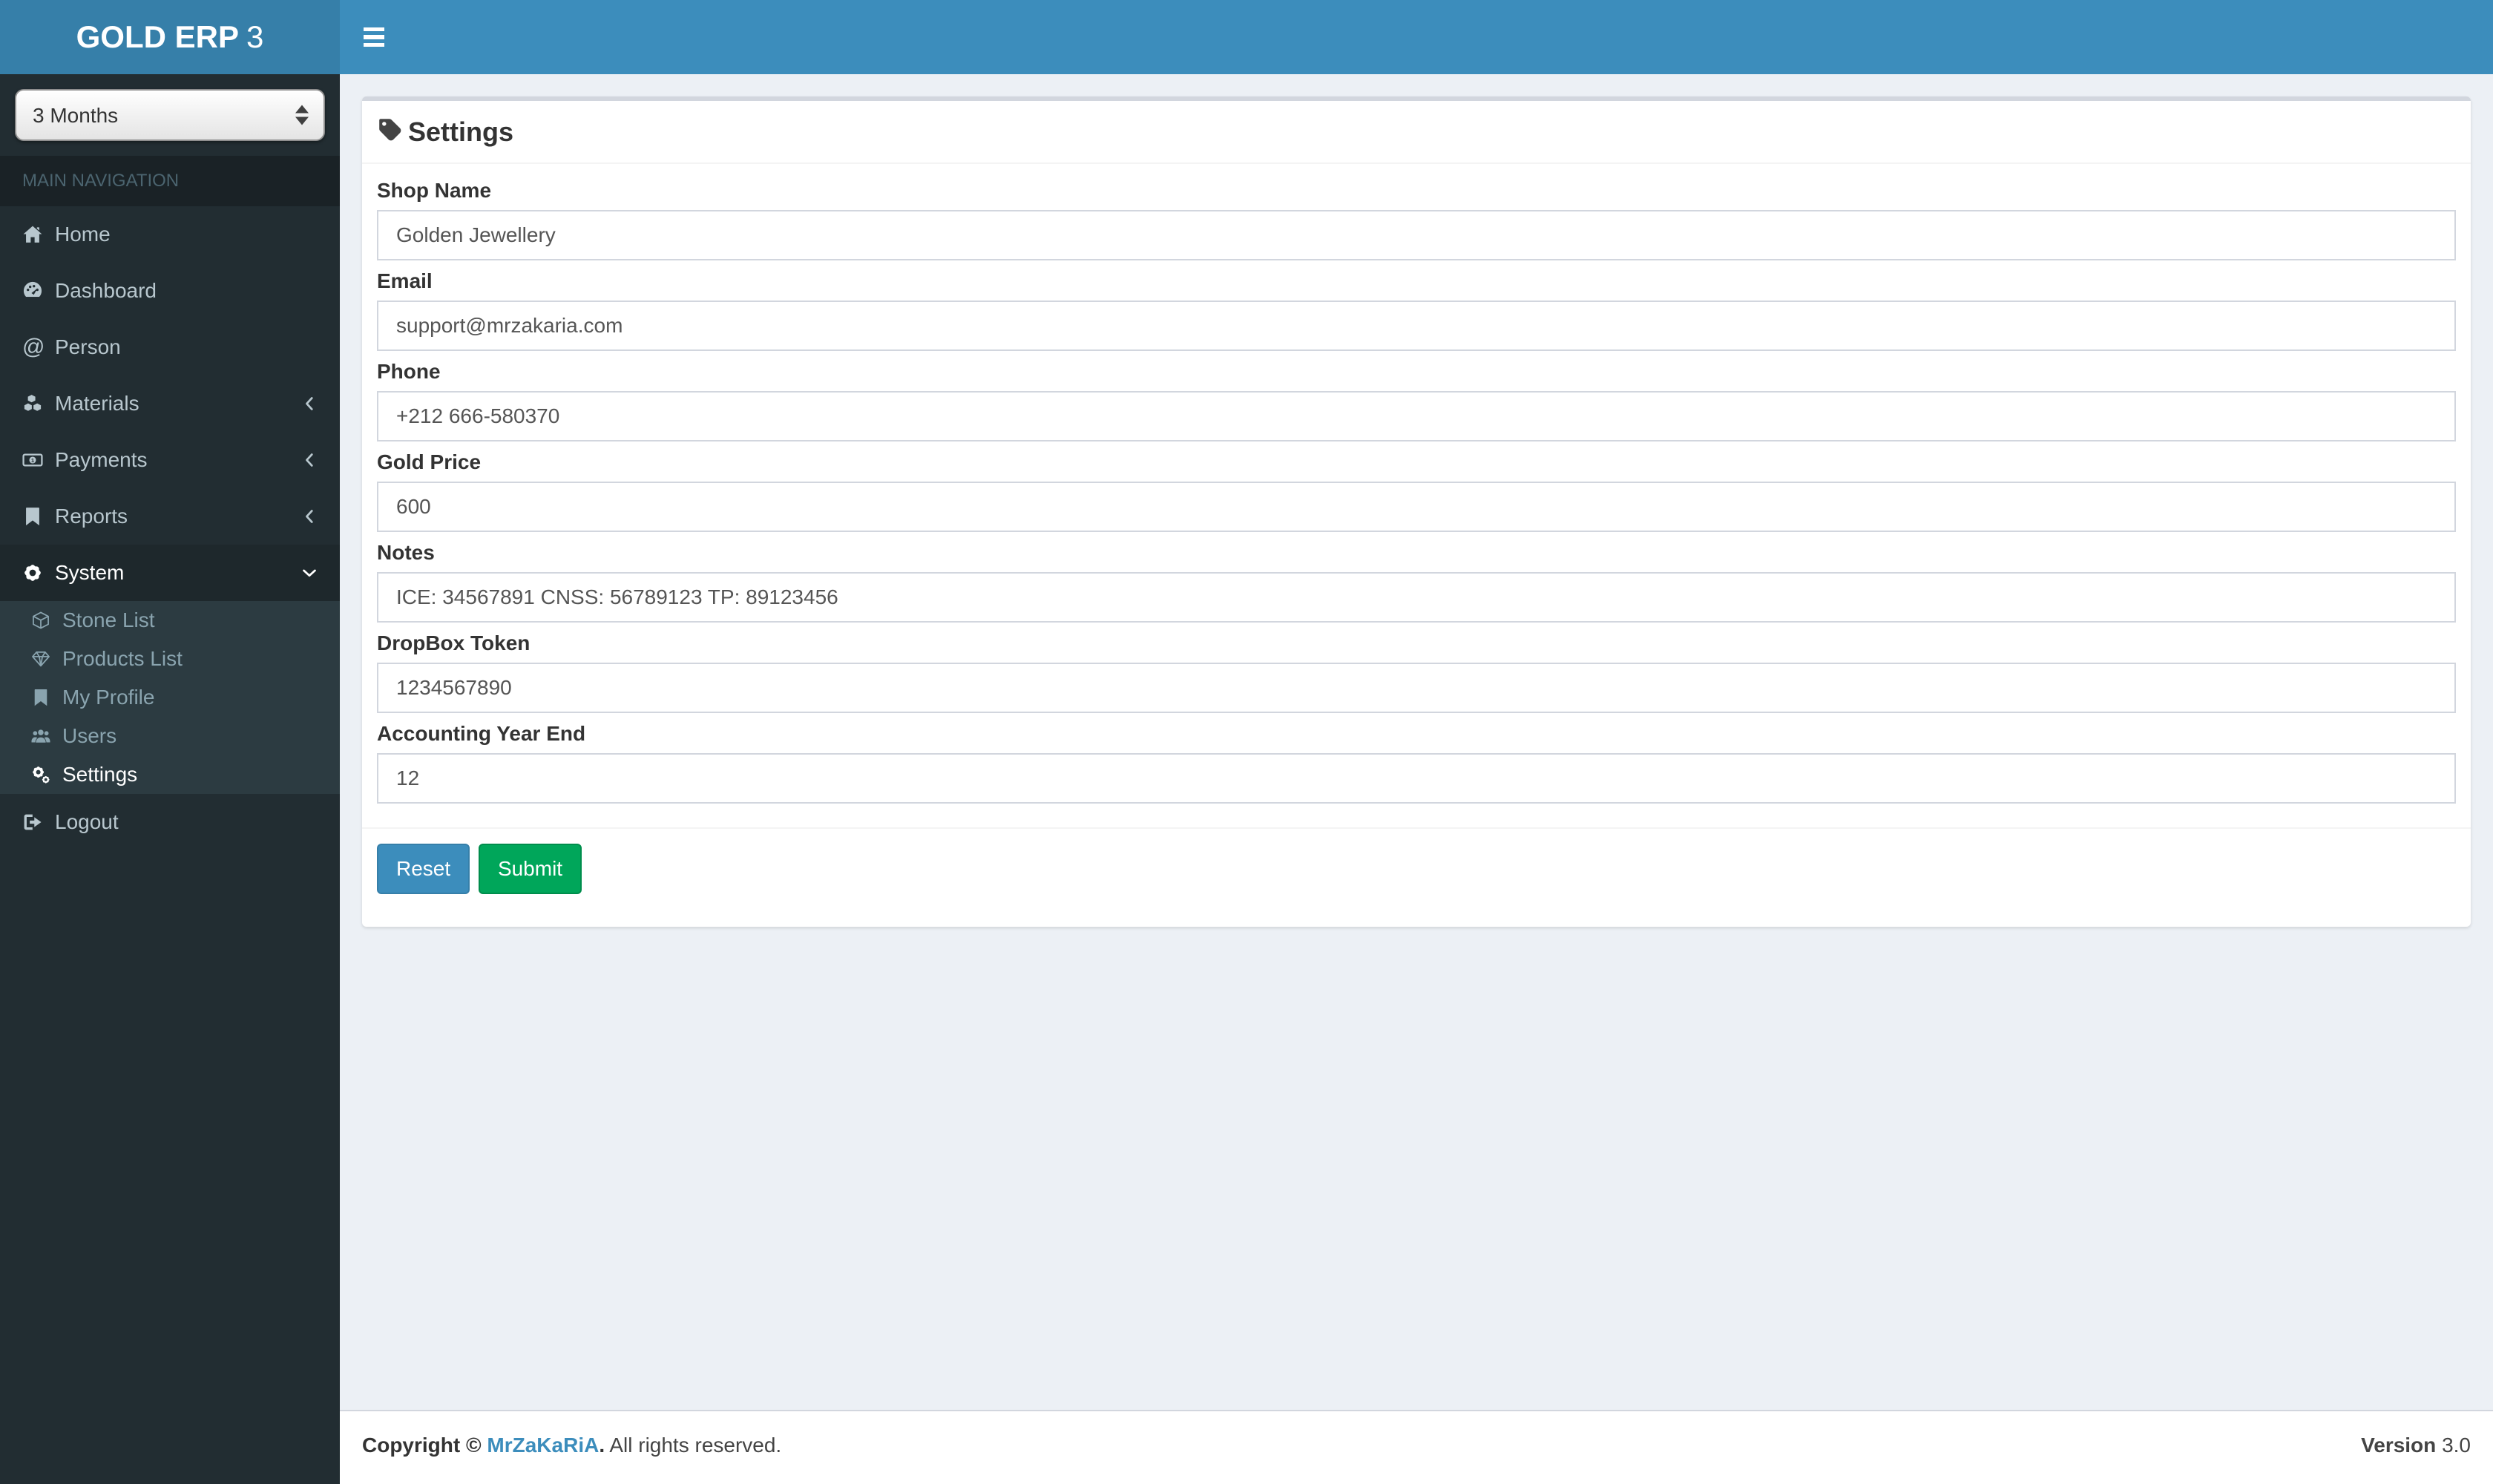 The image size is (2493, 1484). Describe the element at coordinates (170, 822) in the screenshot. I see `sidebar-item-logout: Logout` at that location.